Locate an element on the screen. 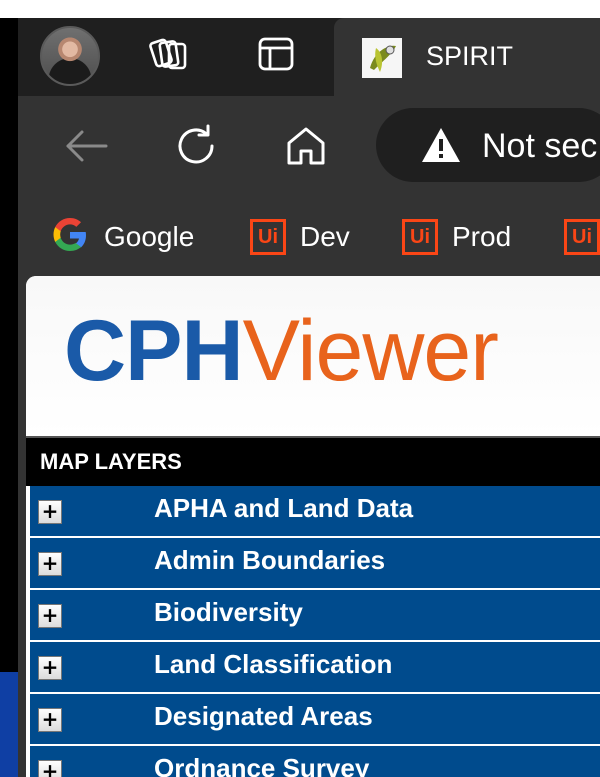 Image resolution: width=600 pixels, height=777 pixels. layer-row-biodiversity: + Biodiversity is located at coordinates (314, 615).